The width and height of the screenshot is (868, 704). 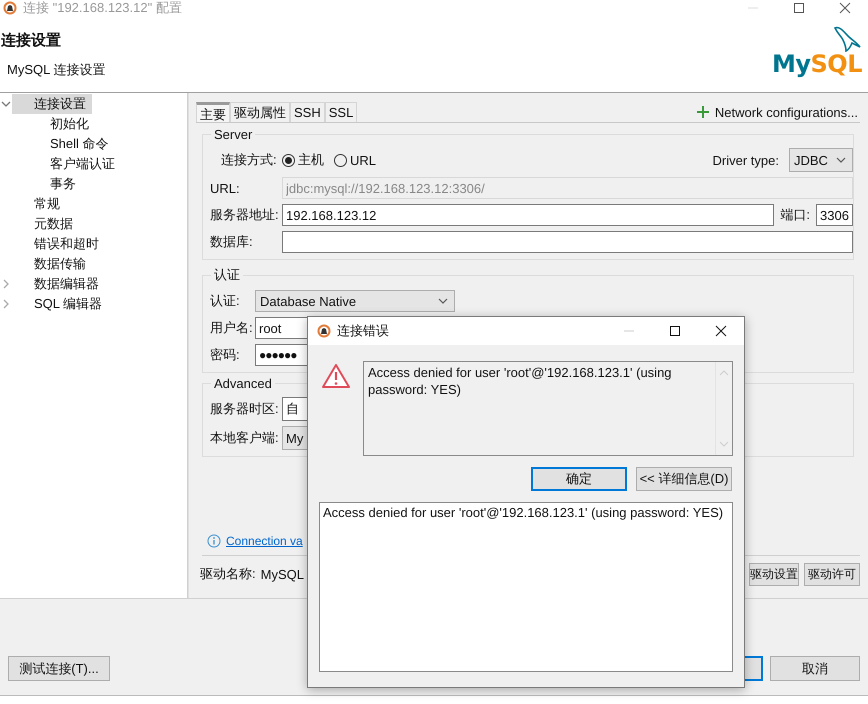 What do you see at coordinates (567, 242) in the screenshot?
I see `input-field` at bounding box center [567, 242].